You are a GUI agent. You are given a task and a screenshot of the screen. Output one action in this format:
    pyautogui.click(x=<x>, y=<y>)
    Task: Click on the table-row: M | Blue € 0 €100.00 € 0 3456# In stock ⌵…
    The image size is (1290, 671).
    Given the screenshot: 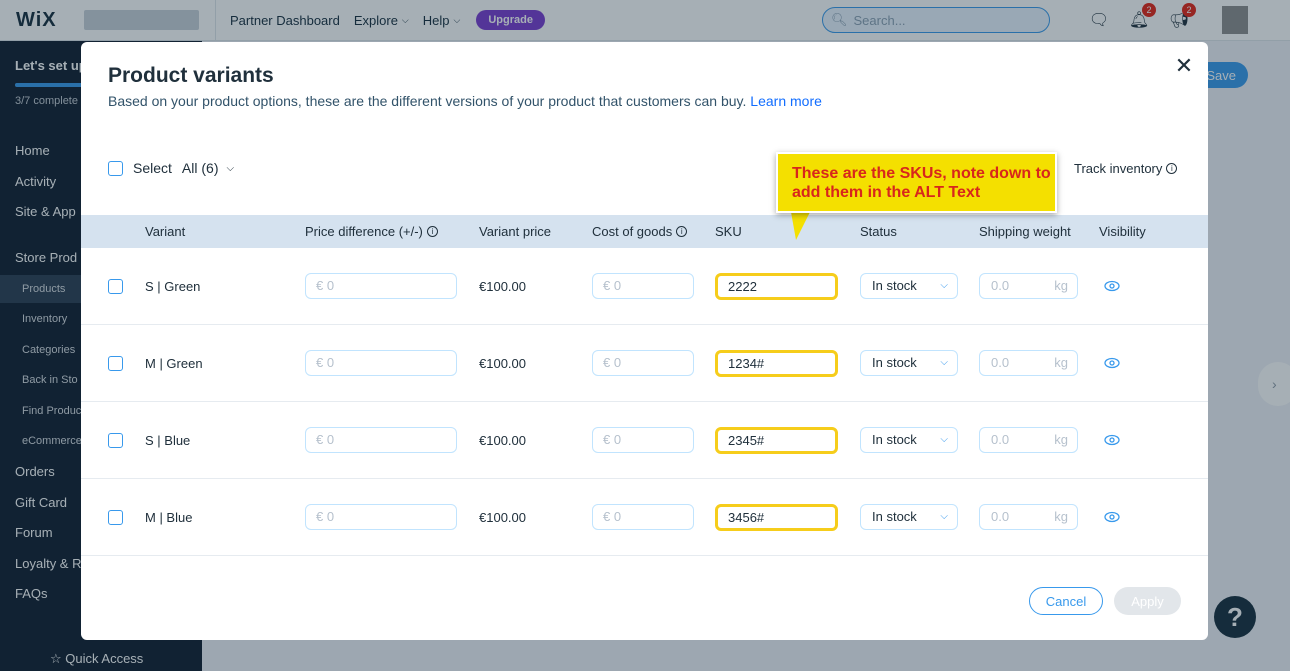 What is the action you would take?
    pyautogui.click(x=644, y=517)
    